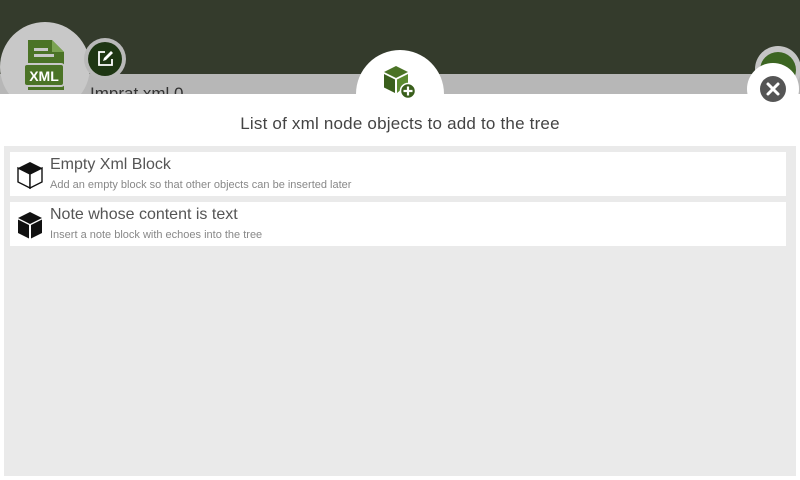  What do you see at coordinates (30, 225) in the screenshot?
I see `cube-filled-icon` at bounding box center [30, 225].